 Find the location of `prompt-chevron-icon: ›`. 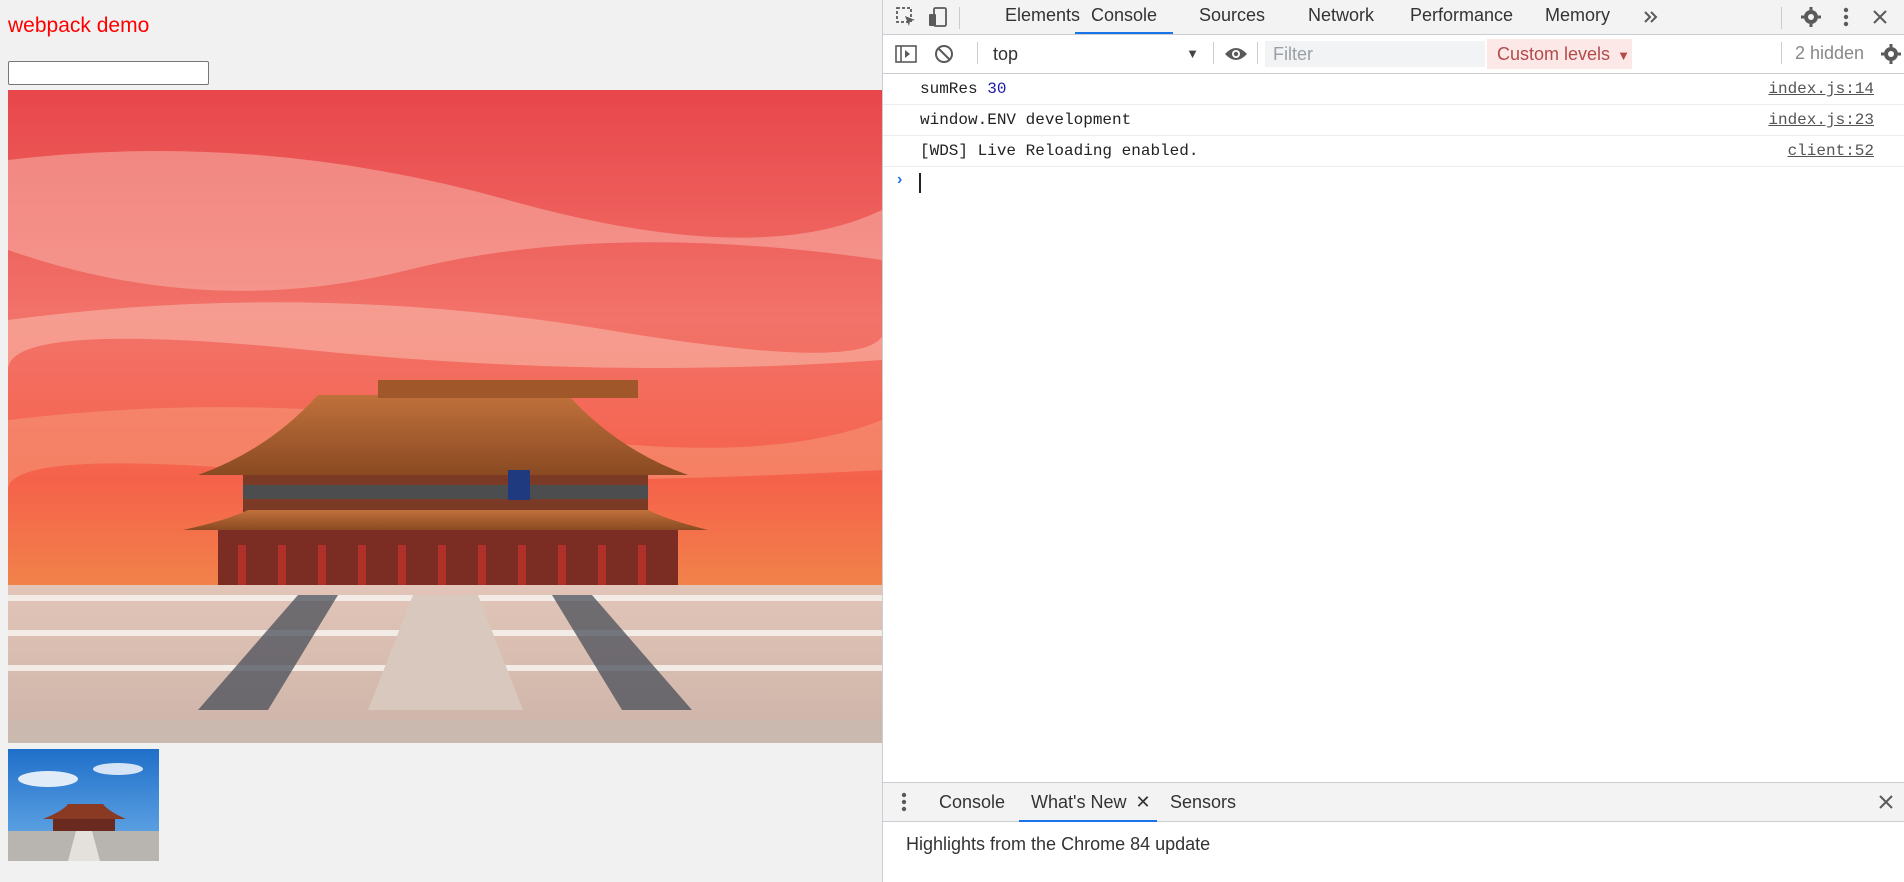

prompt-chevron-icon: › is located at coordinates (900, 179).